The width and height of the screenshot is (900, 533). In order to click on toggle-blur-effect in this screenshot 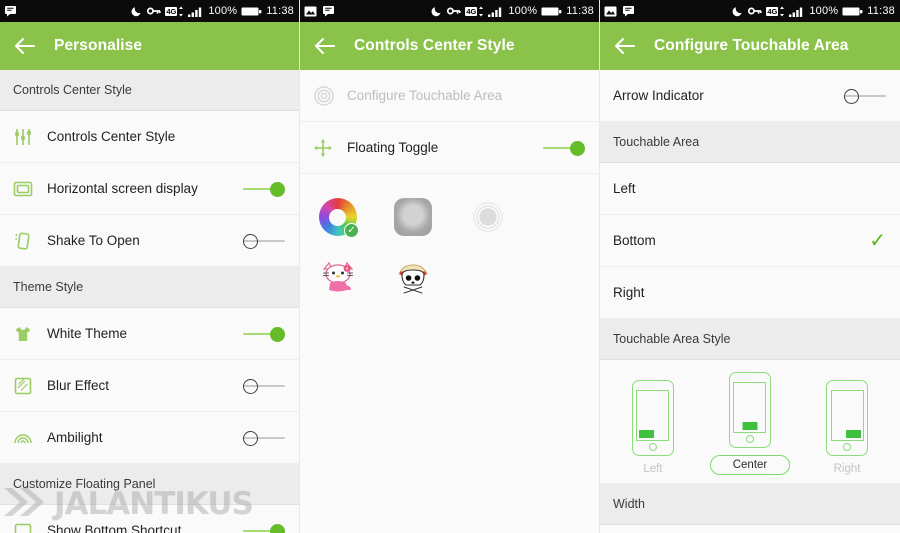, I will do `click(264, 386)`.